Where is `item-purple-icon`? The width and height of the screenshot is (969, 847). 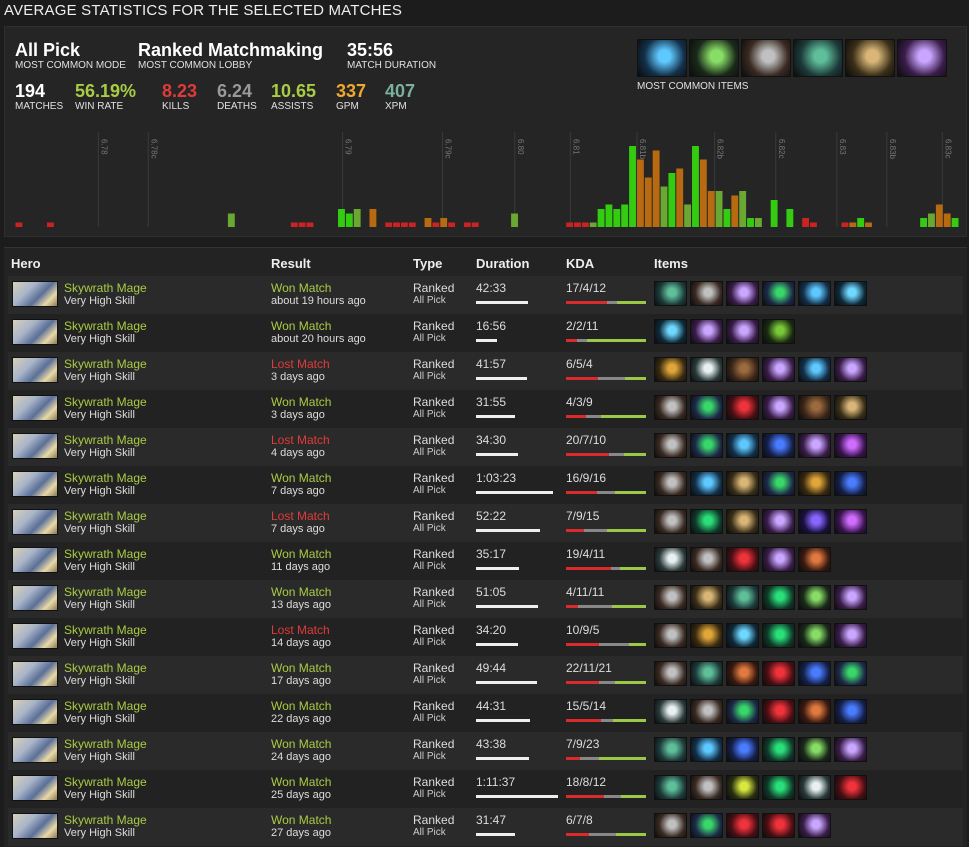
item-purple-icon is located at coordinates (850, 521).